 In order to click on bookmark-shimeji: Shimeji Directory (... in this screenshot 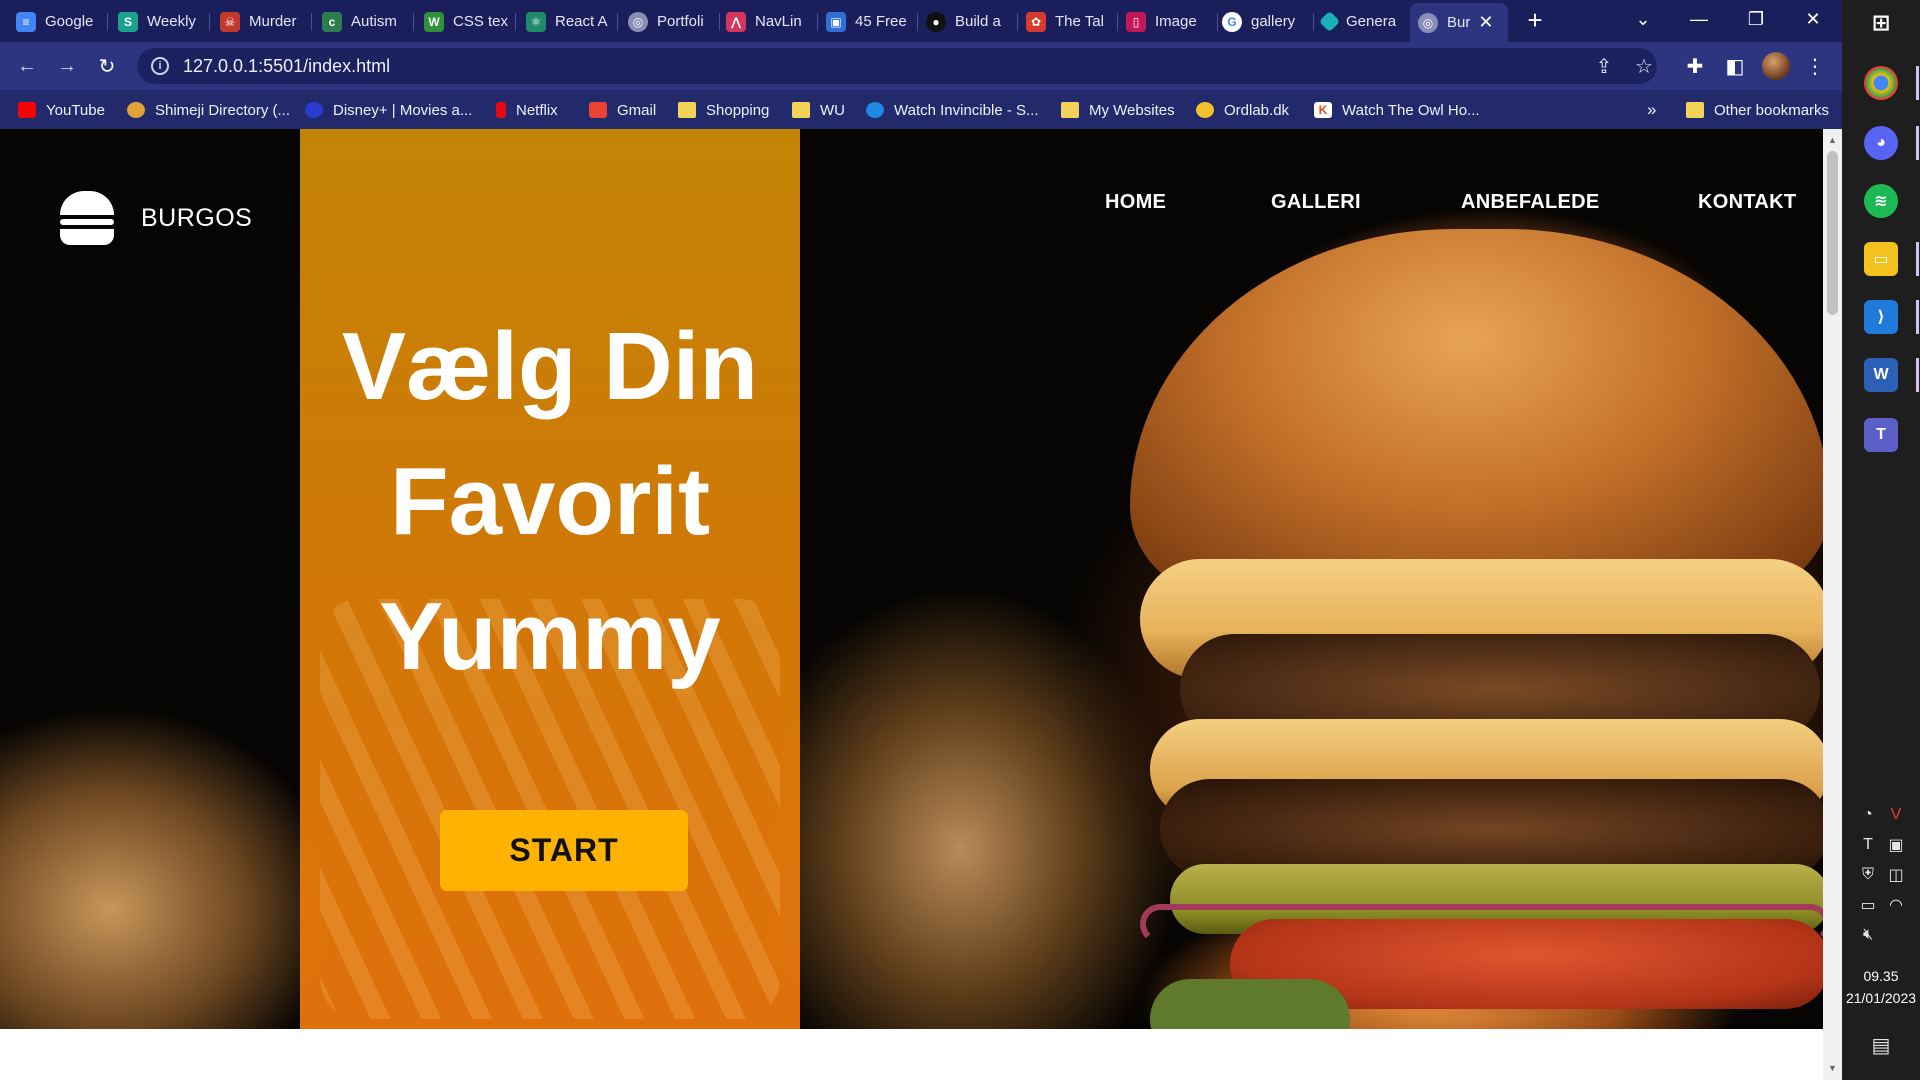, I will do `click(208, 110)`.